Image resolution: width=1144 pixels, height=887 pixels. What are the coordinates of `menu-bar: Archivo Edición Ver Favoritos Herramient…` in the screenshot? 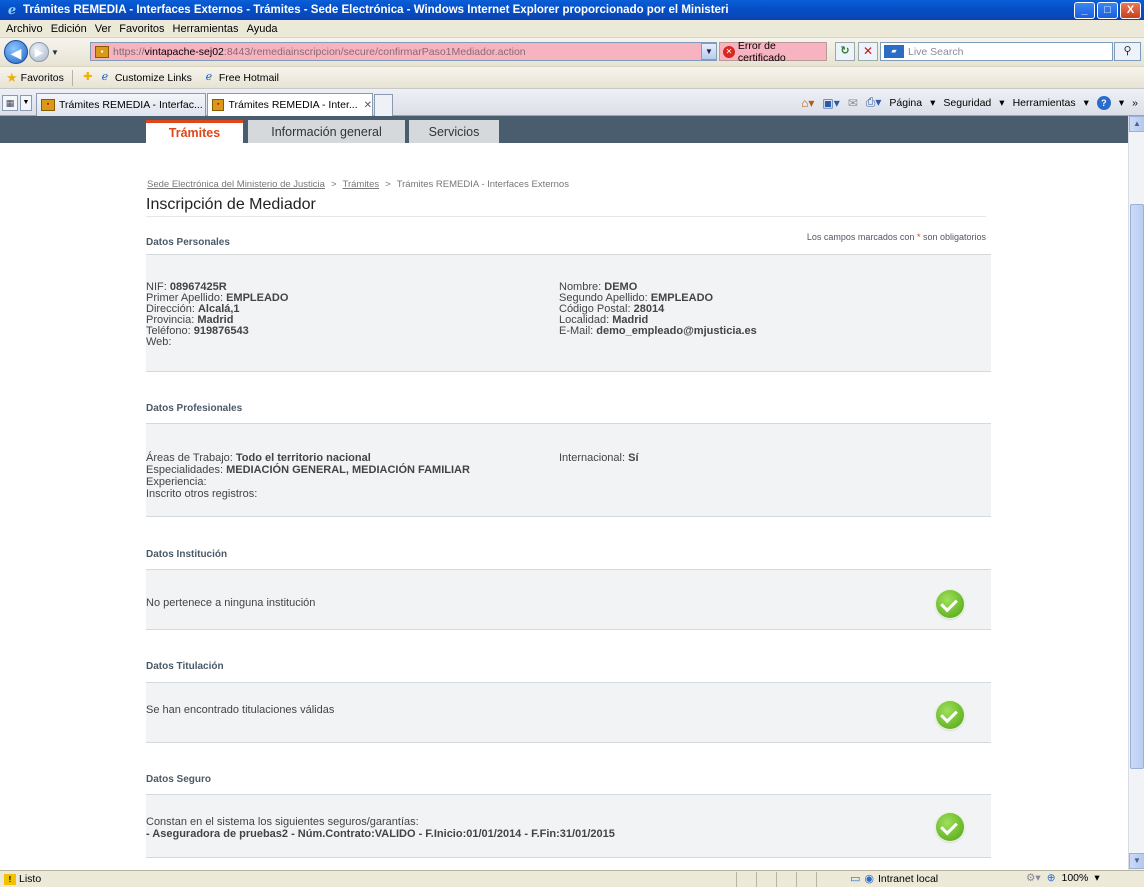 It's located at (572, 29).